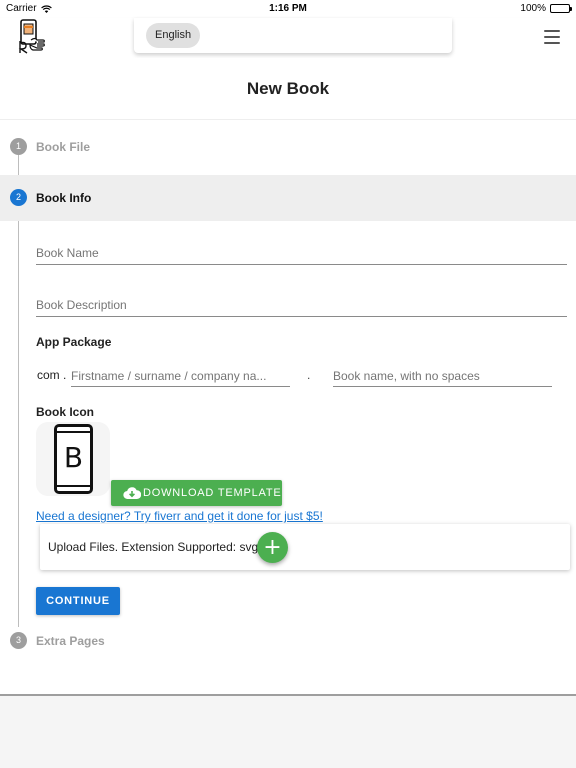  I want to click on package-company-field, so click(180, 377).